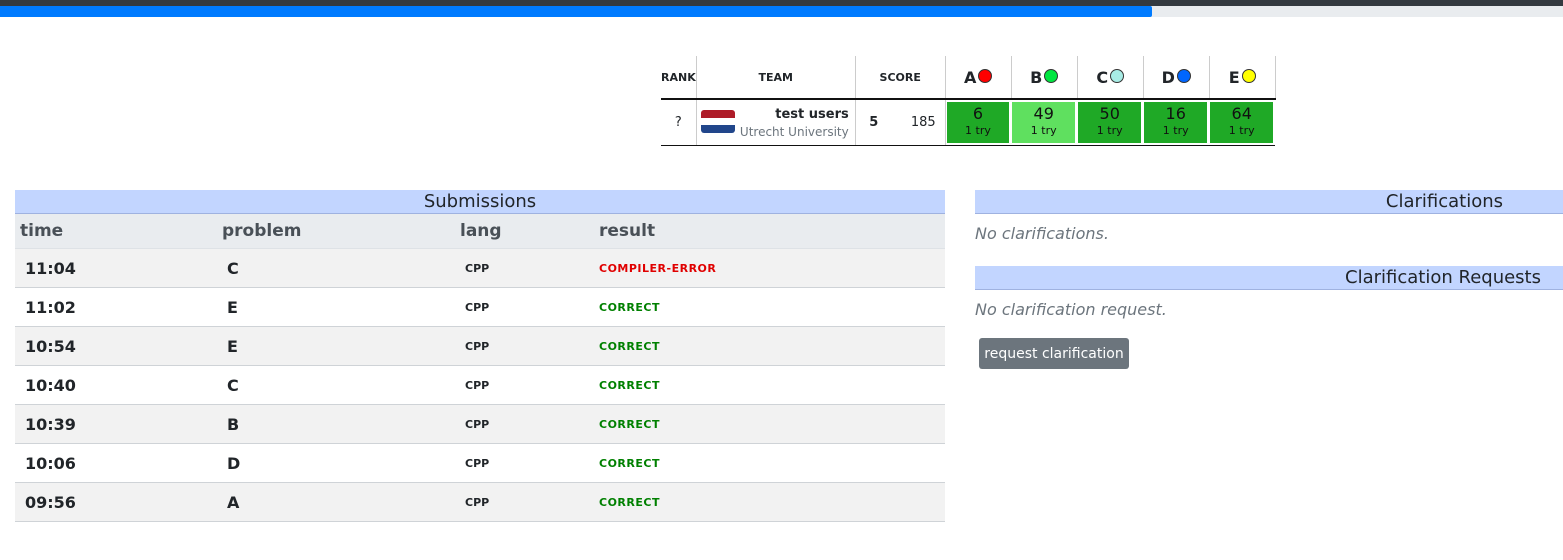  Describe the element at coordinates (118, 463) in the screenshot. I see `submission-time: 10:06` at that location.